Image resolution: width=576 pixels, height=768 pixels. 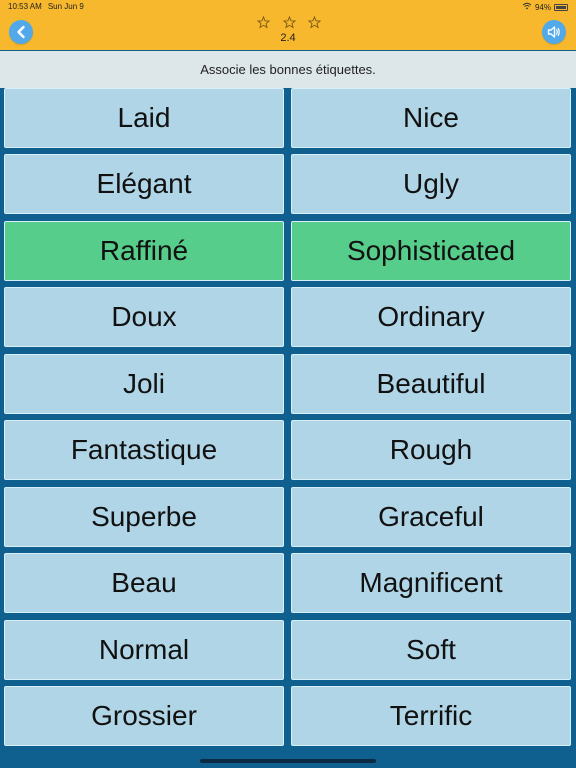 I want to click on french-word-card: Beau, so click(x=144, y=583).